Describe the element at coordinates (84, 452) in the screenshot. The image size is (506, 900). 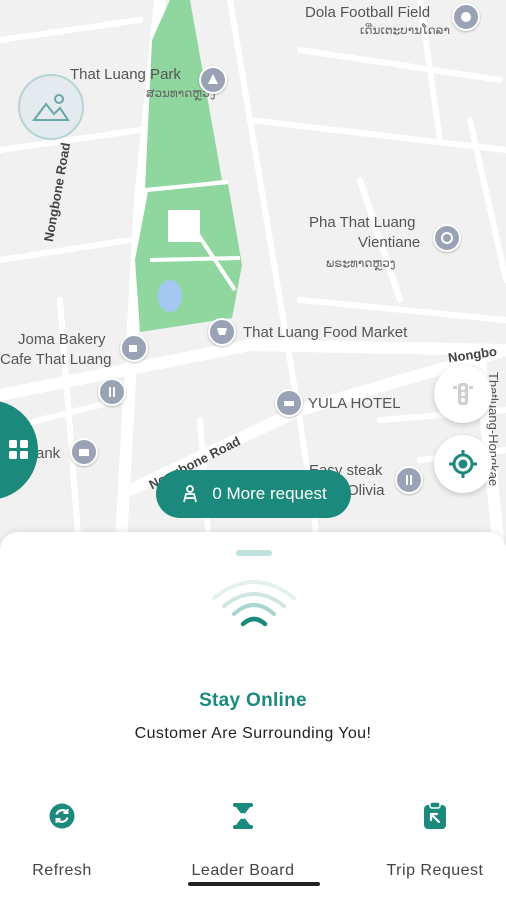
I see `bank-poi-icon` at that location.